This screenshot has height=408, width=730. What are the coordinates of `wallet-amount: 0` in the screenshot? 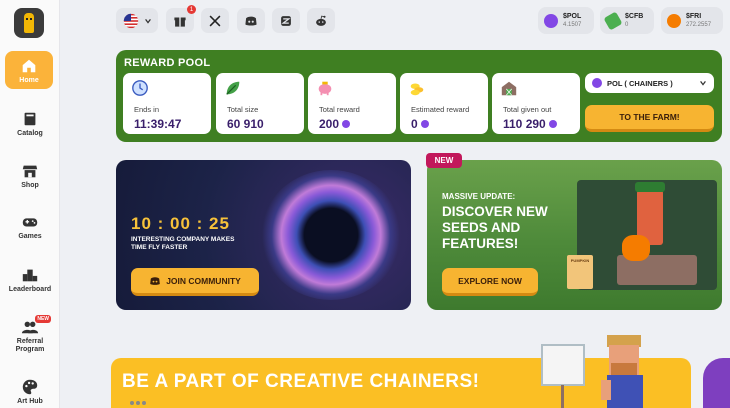 It's located at (627, 24).